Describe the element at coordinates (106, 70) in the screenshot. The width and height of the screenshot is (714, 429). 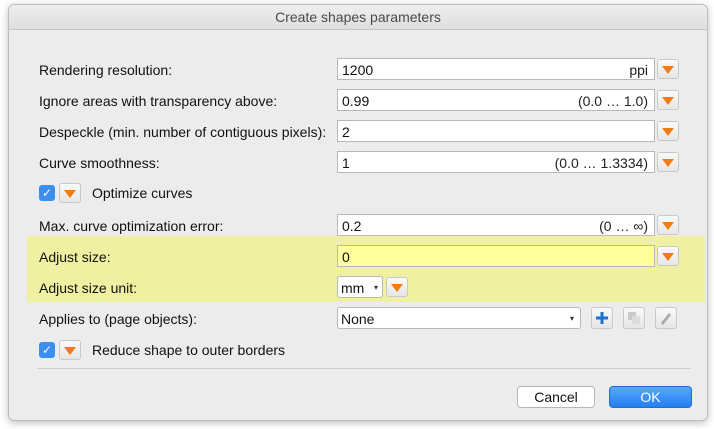
I see `rendering-resolution-label: Rendering resolution:` at that location.